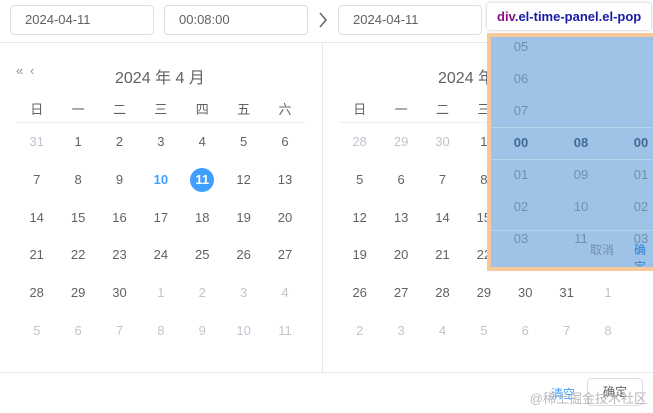 The width and height of the screenshot is (653, 413). I want to click on weekday-header: 三, so click(161, 108).